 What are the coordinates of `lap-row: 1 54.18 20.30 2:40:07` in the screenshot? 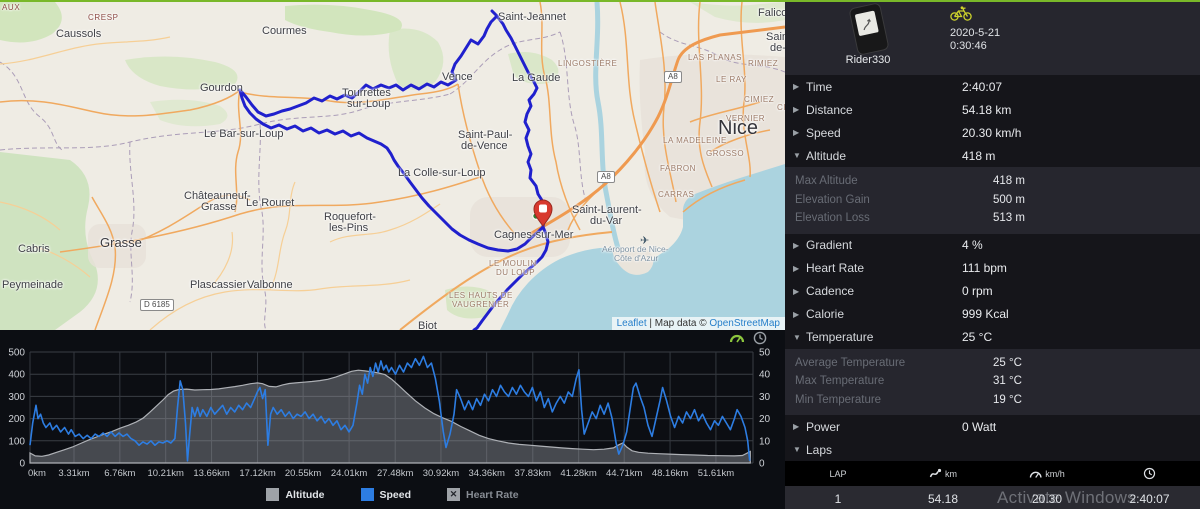 It's located at (992, 497).